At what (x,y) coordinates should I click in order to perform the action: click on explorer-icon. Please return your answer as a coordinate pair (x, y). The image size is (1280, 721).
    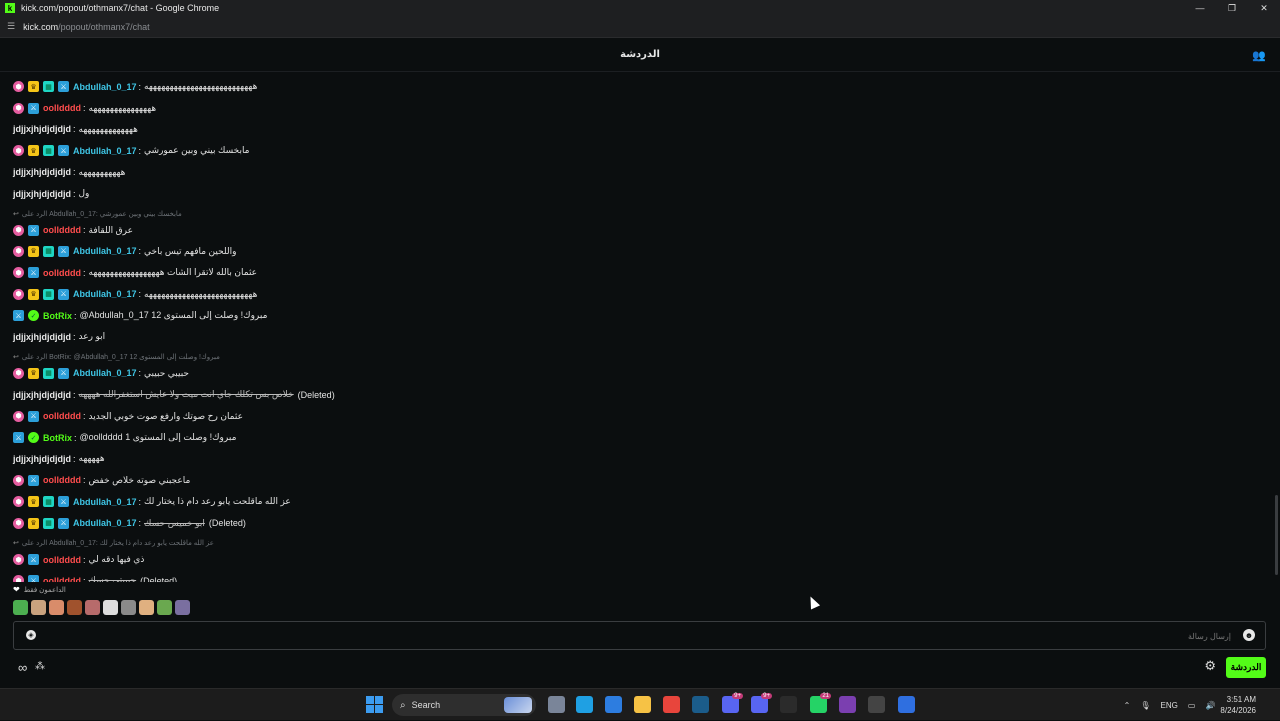
    Looking at the image, I should click on (642, 704).